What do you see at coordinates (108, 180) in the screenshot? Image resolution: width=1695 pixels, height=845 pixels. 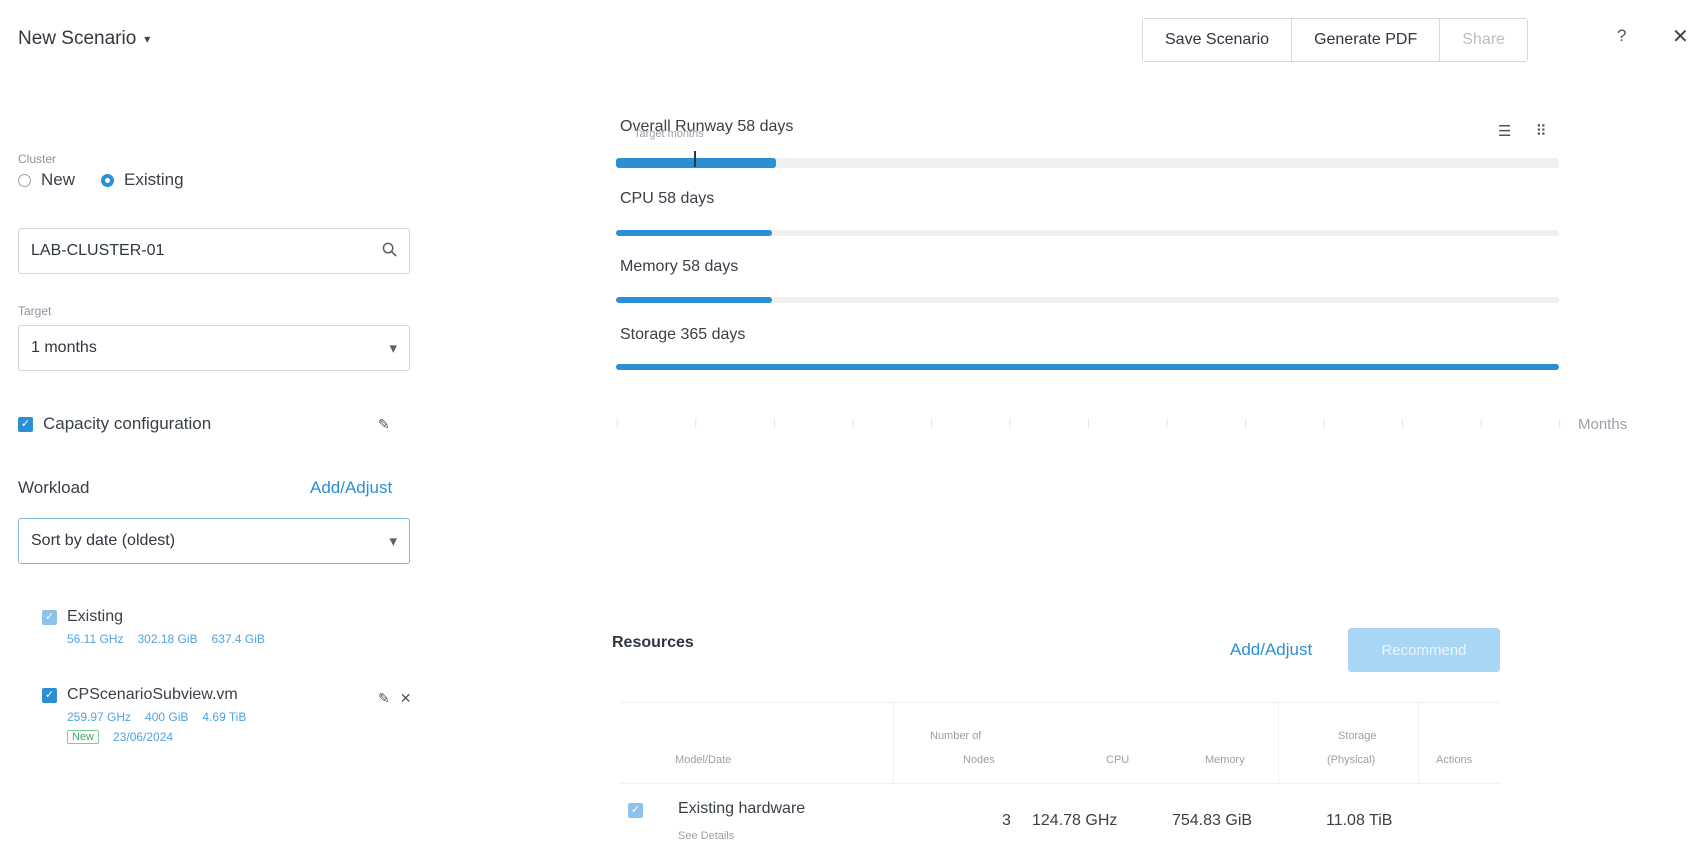 I see `radio-existing-indicator` at bounding box center [108, 180].